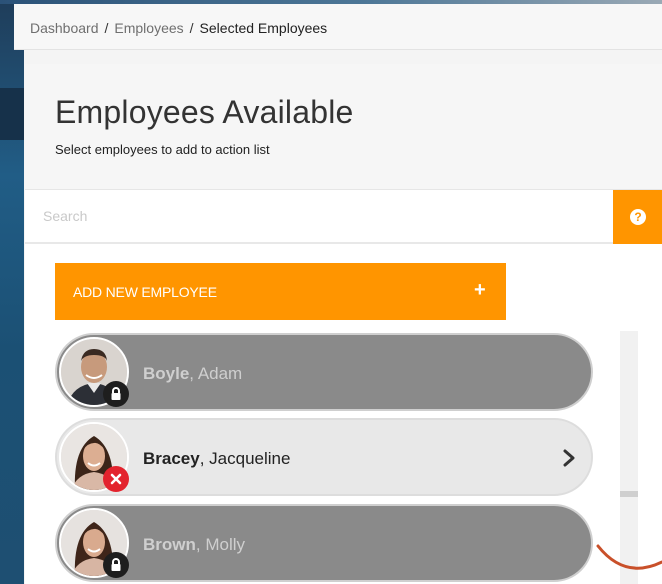  What do you see at coordinates (116, 479) in the screenshot?
I see `remove-icon` at bounding box center [116, 479].